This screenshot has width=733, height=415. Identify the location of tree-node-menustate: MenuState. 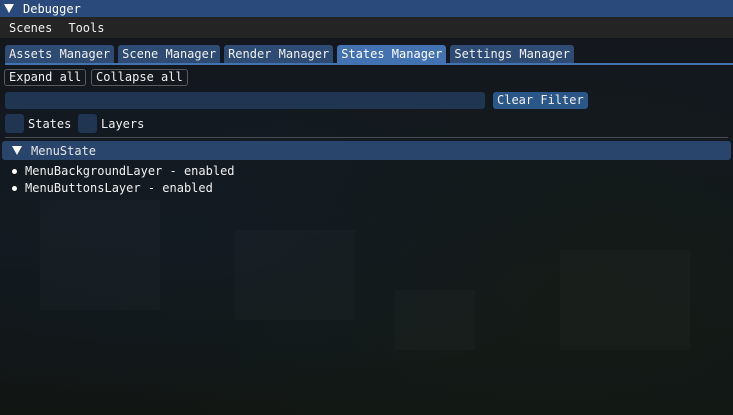
(366, 150).